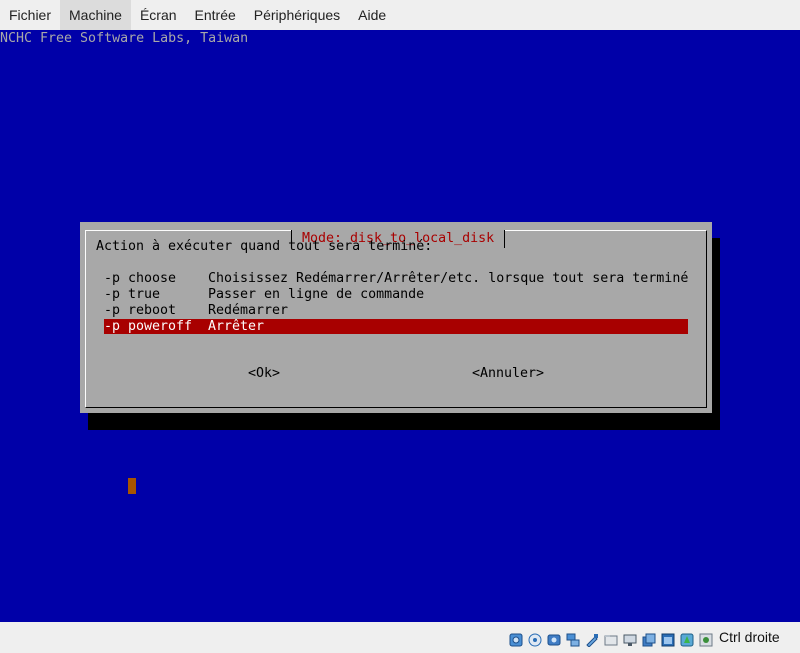 Image resolution: width=800 pixels, height=653 pixels. What do you see at coordinates (749, 637) in the screenshot?
I see `host-key-label: Ctrl droite` at bounding box center [749, 637].